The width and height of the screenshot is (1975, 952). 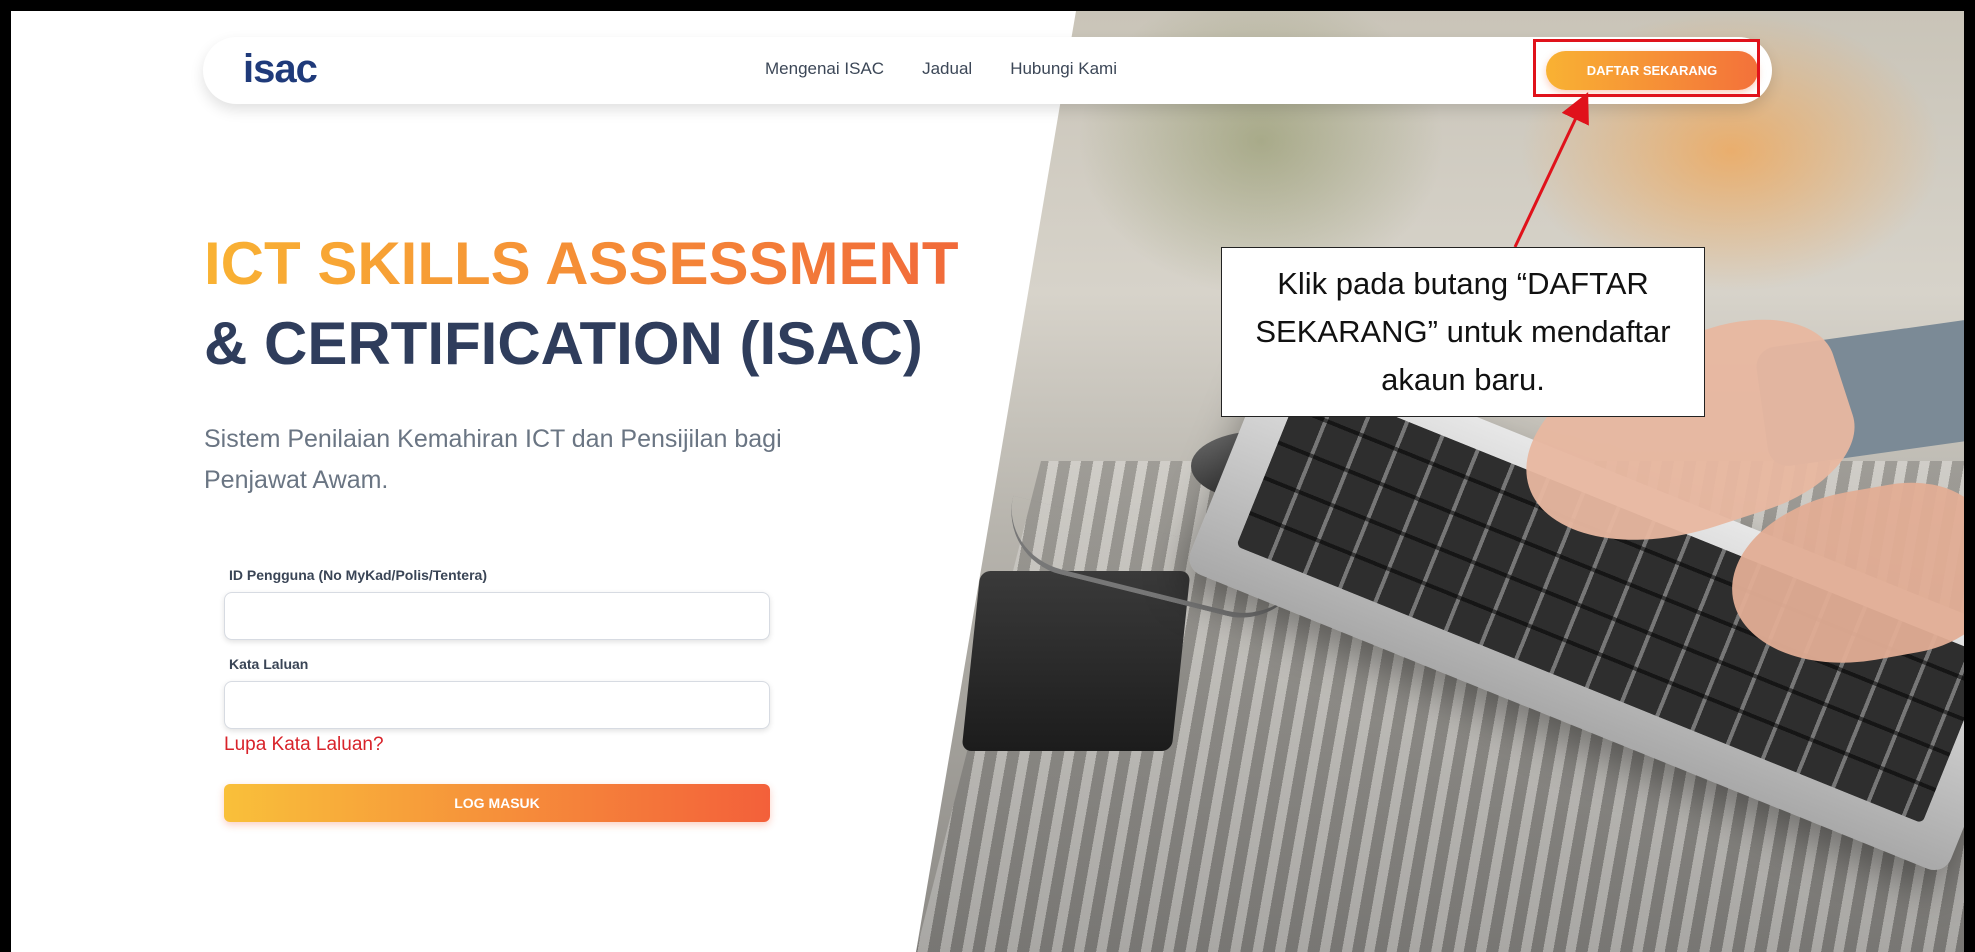 What do you see at coordinates (1063, 69) in the screenshot?
I see `nav-link-hubungi-kami: Hubungi Kami` at bounding box center [1063, 69].